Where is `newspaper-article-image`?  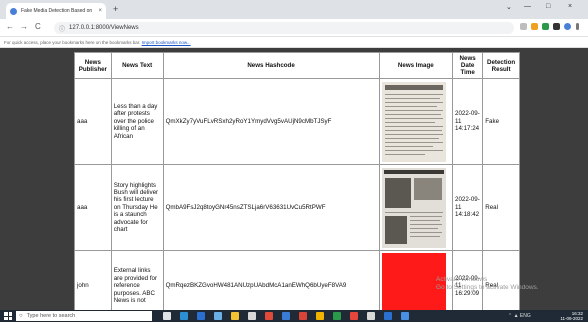 newspaper-article-image is located at coordinates (413, 121).